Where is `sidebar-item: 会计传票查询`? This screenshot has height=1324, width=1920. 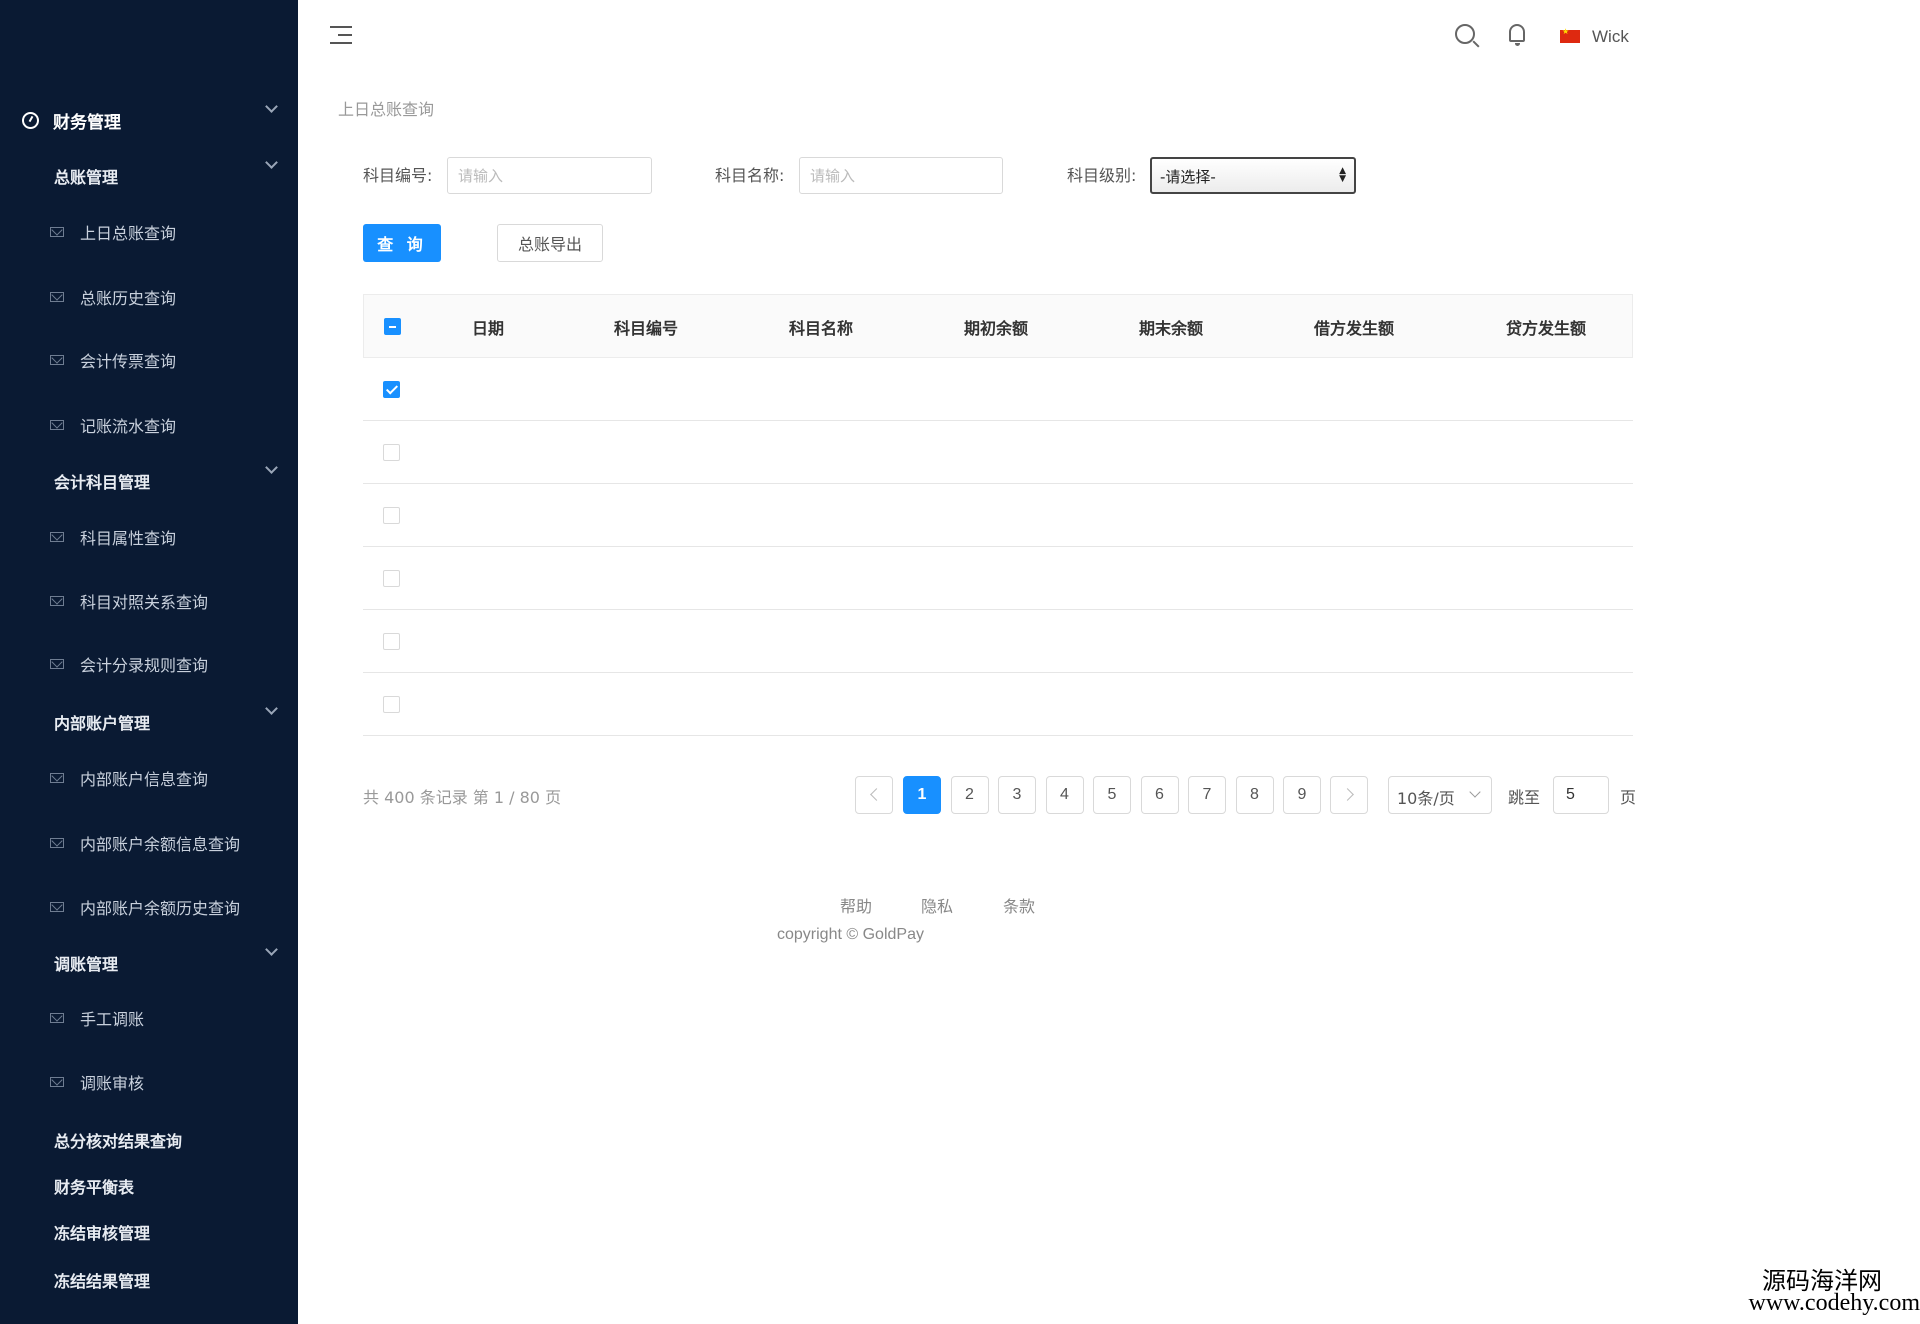
sidebar-item: 会计传票查询 is located at coordinates (149, 360).